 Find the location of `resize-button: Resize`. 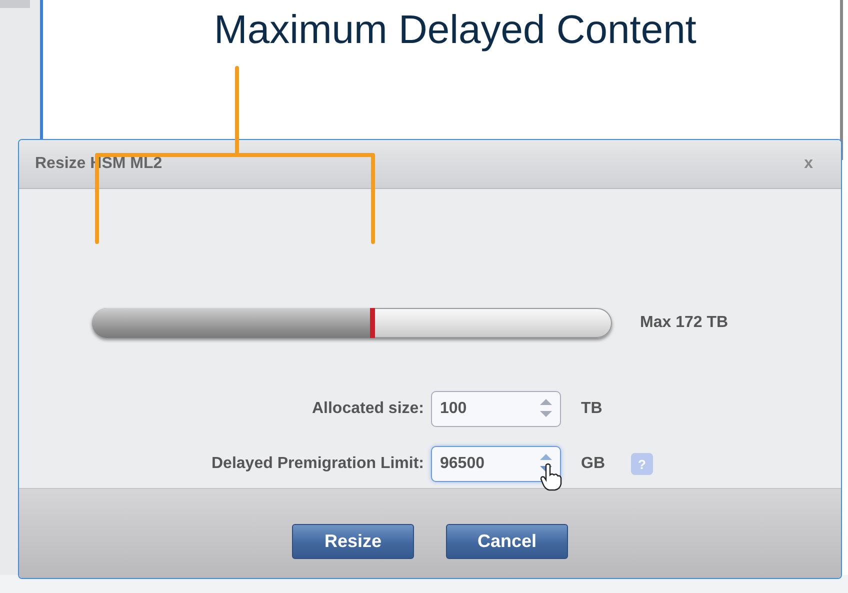

resize-button: Resize is located at coordinates (353, 541).